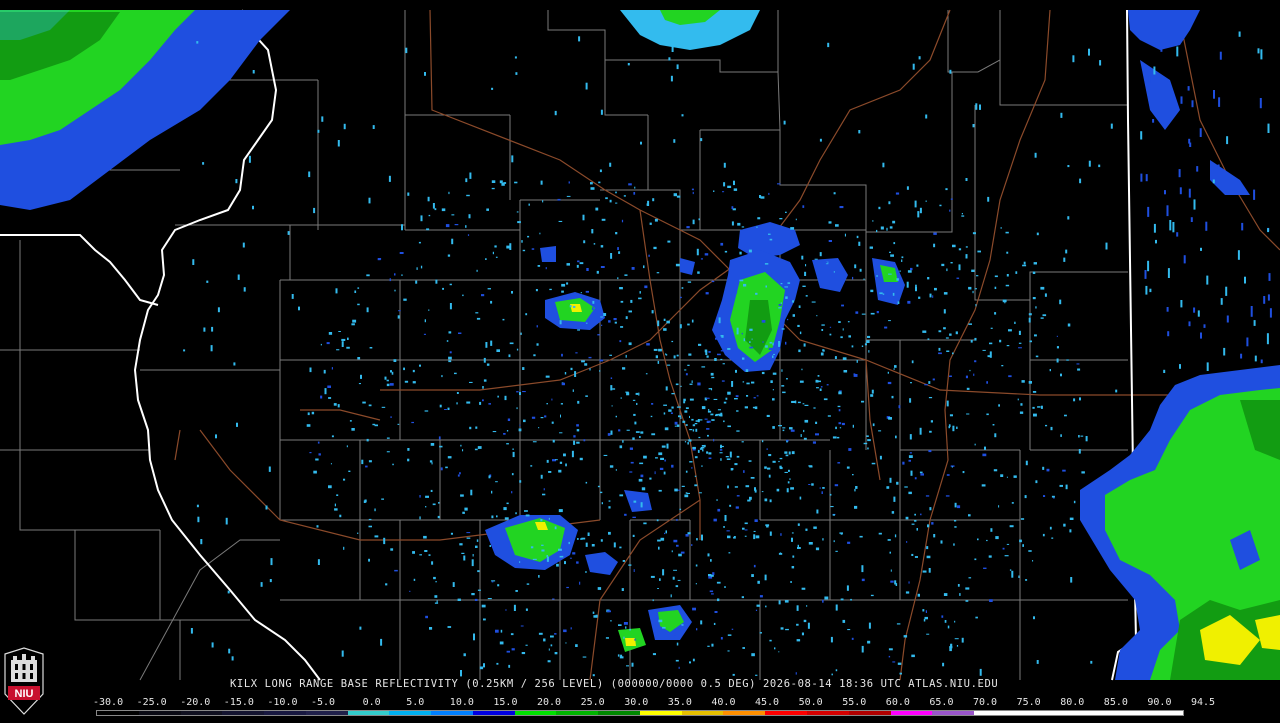 This screenshot has height=723, width=1280. What do you see at coordinates (869, 713) in the screenshot?
I see `colorbar-swatch` at bounding box center [869, 713].